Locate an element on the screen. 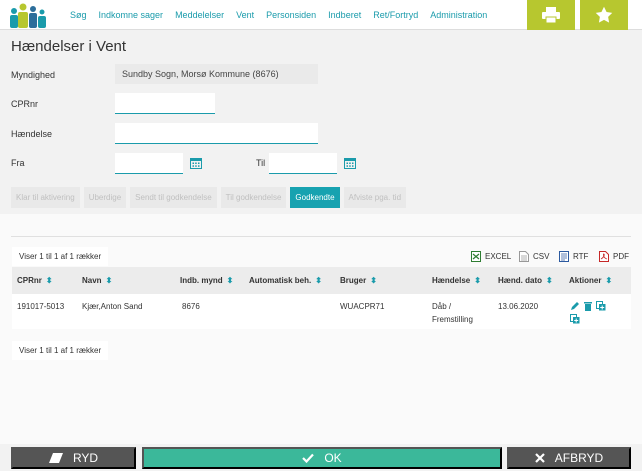 The height and width of the screenshot is (471, 642). export-pdf-label: PDF is located at coordinates (621, 256).